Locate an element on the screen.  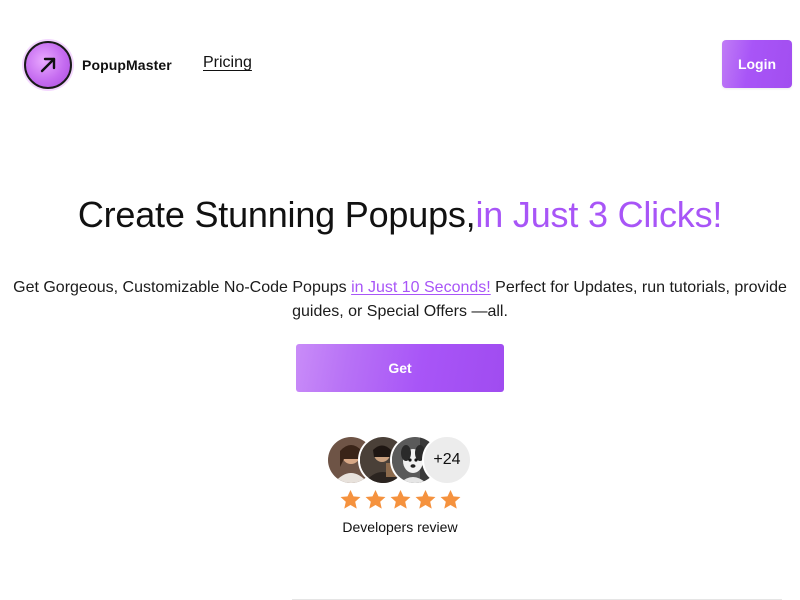
arrow-up-right-icon is located at coordinates (48, 65).